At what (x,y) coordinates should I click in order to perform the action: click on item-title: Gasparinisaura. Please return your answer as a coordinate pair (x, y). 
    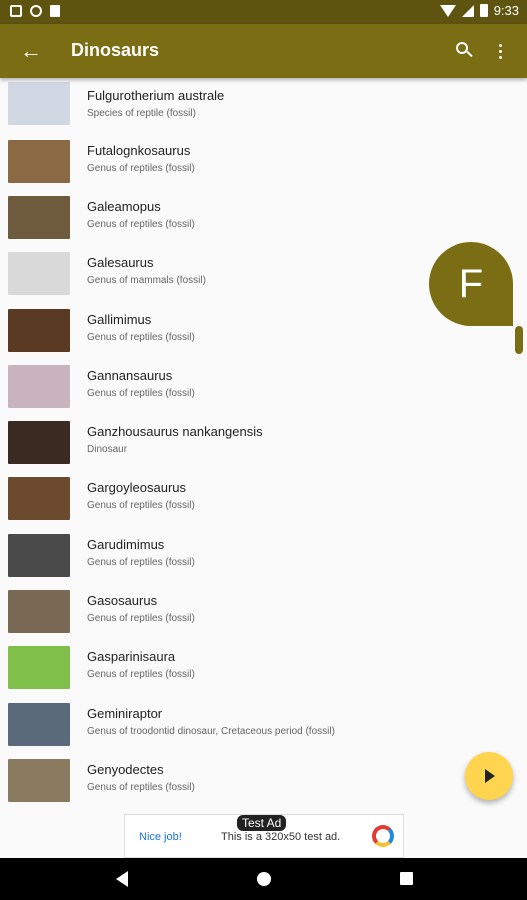
    Looking at the image, I should click on (131, 656).